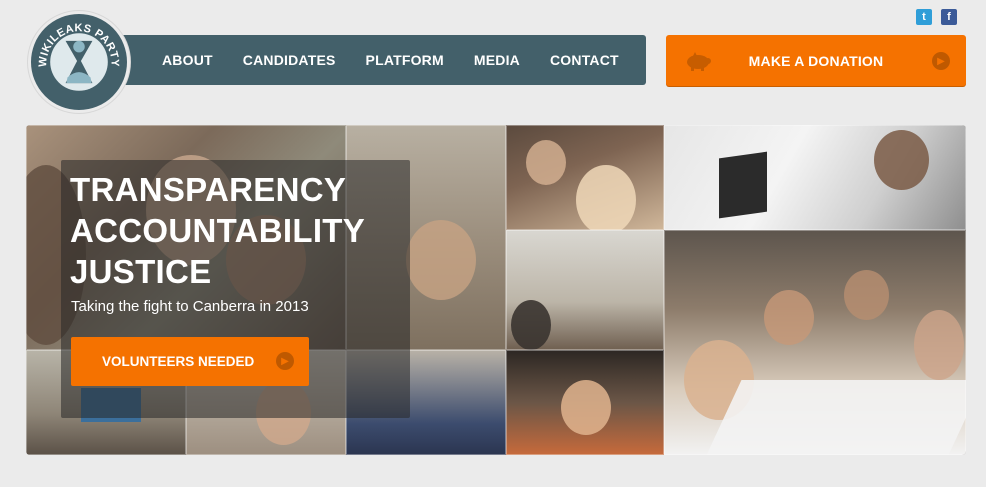 The width and height of the screenshot is (986, 487). I want to click on main-nav: ABOUT CANDIDATES PLATFORM MEDIA CONTACT, so click(381, 60).